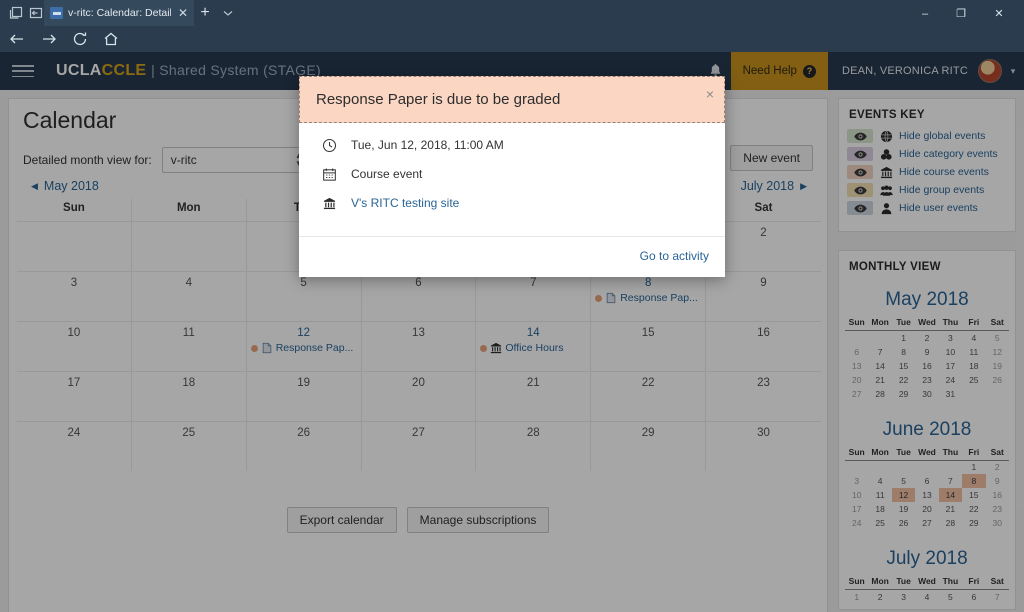  I want to click on forward-icon, so click(49, 39).